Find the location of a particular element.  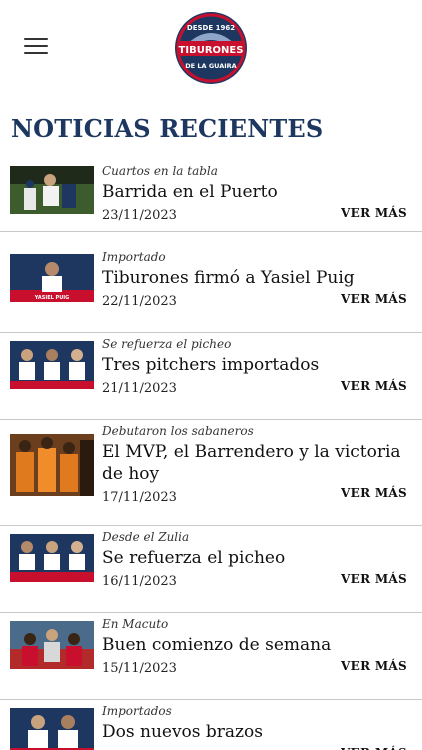

page-title: NOTICIAS RECIENTES is located at coordinates (167, 128).